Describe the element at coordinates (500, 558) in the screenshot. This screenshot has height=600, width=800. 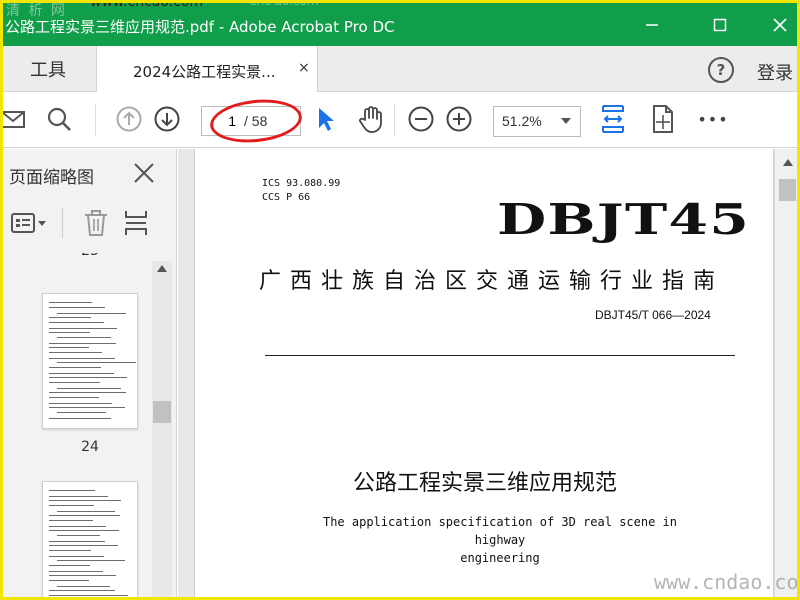
I see `doc-title-en-line2: engineering` at that location.